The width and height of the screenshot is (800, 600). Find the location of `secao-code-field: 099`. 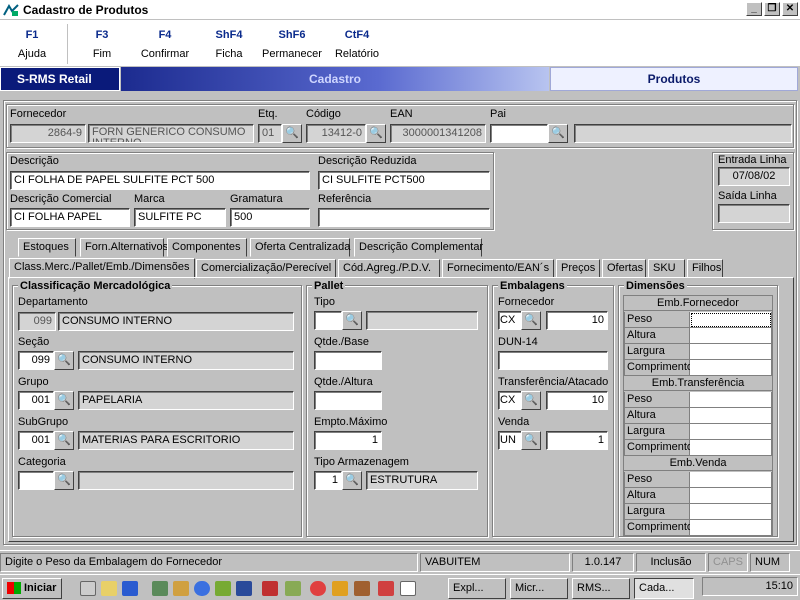

secao-code-field: 099 is located at coordinates (36, 360).